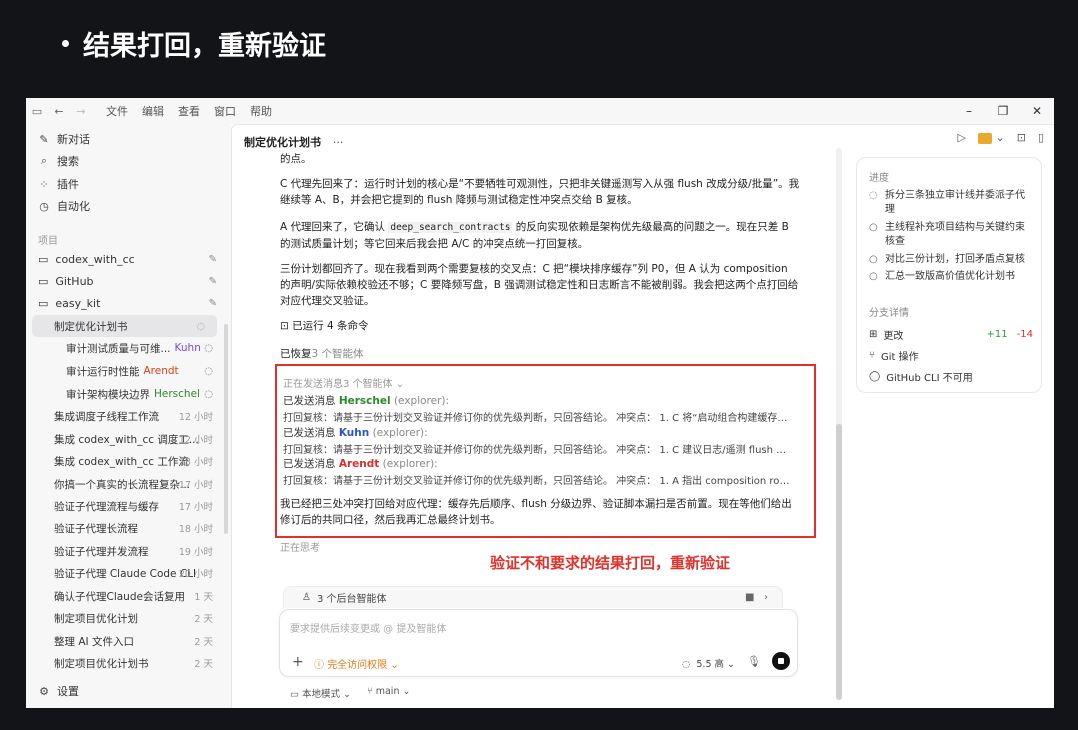 The width and height of the screenshot is (1078, 730). What do you see at coordinates (128, 161) in the screenshot?
I see `sidebar-item-search: ⌕ 搜索` at bounding box center [128, 161].